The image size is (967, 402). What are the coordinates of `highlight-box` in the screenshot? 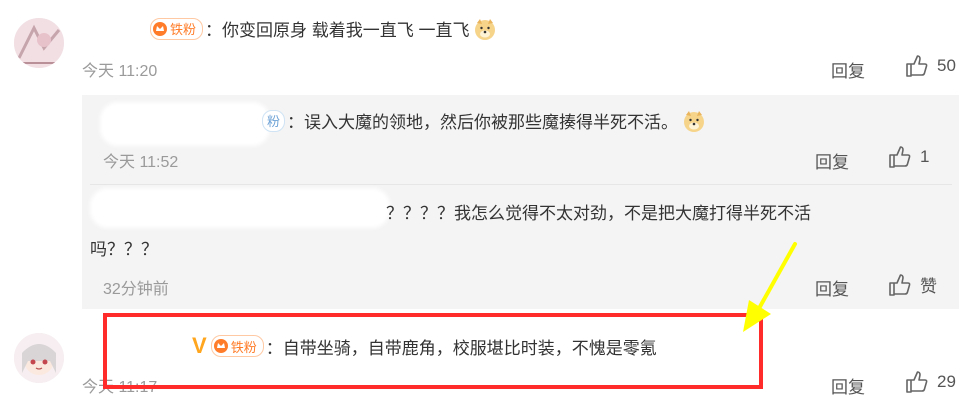 It's located at (433, 351).